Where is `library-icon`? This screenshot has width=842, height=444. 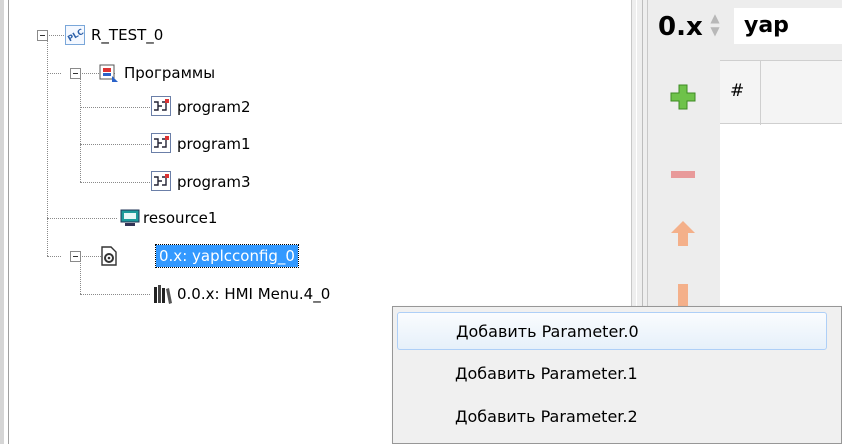
library-icon is located at coordinates (162, 293).